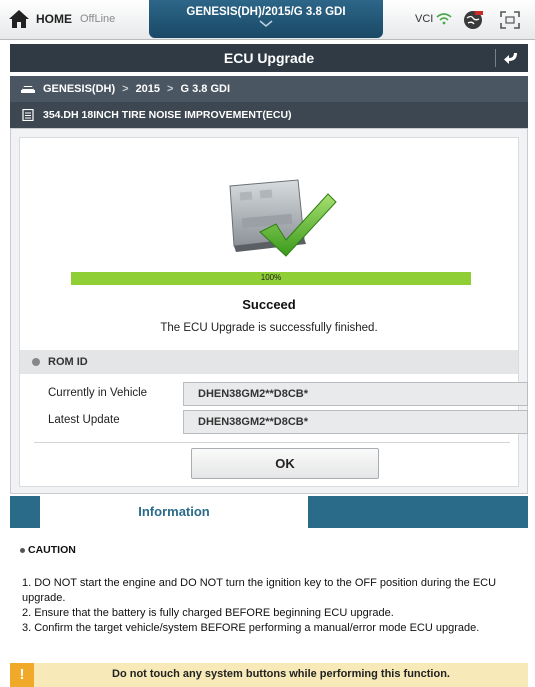 This screenshot has width=535, height=687. What do you see at coordinates (22, 675) in the screenshot?
I see `warning-icon: !` at bounding box center [22, 675].